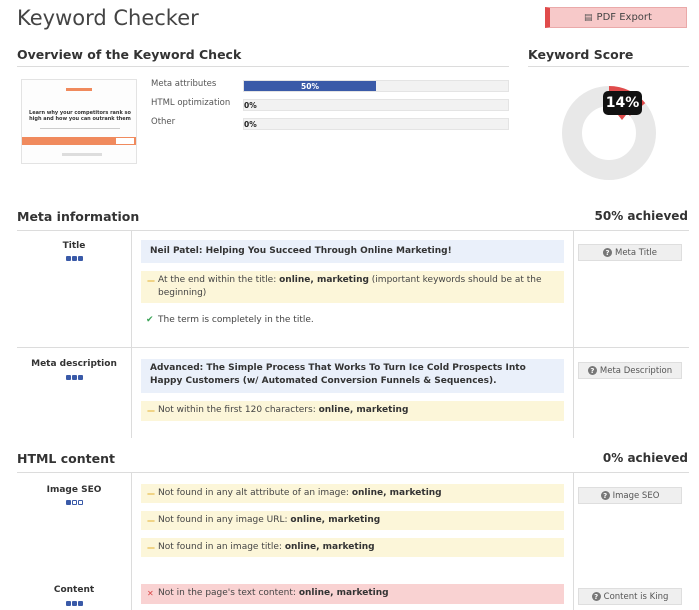 Image resolution: width=699 pixels, height=610 pixels. I want to click on metric-label: Other, so click(163, 122).